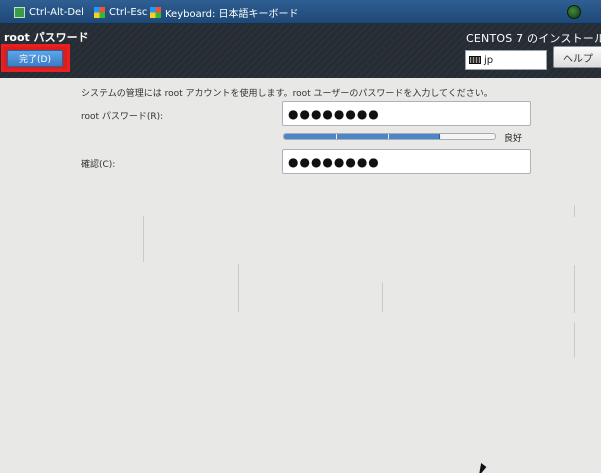  Describe the element at coordinates (19, 12) in the screenshot. I see `monitor-icon` at that location.